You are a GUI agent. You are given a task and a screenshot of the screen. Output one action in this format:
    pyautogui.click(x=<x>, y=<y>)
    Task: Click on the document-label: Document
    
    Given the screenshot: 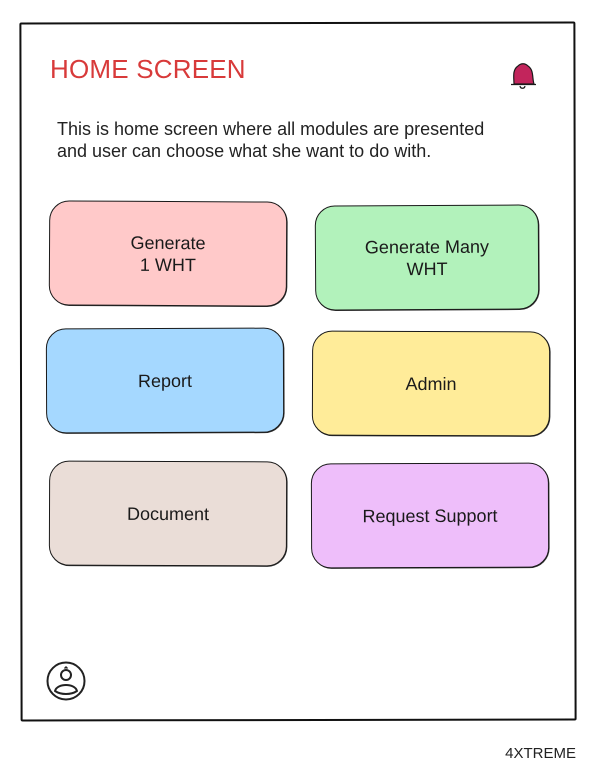 What is the action you would take?
    pyautogui.click(x=168, y=513)
    